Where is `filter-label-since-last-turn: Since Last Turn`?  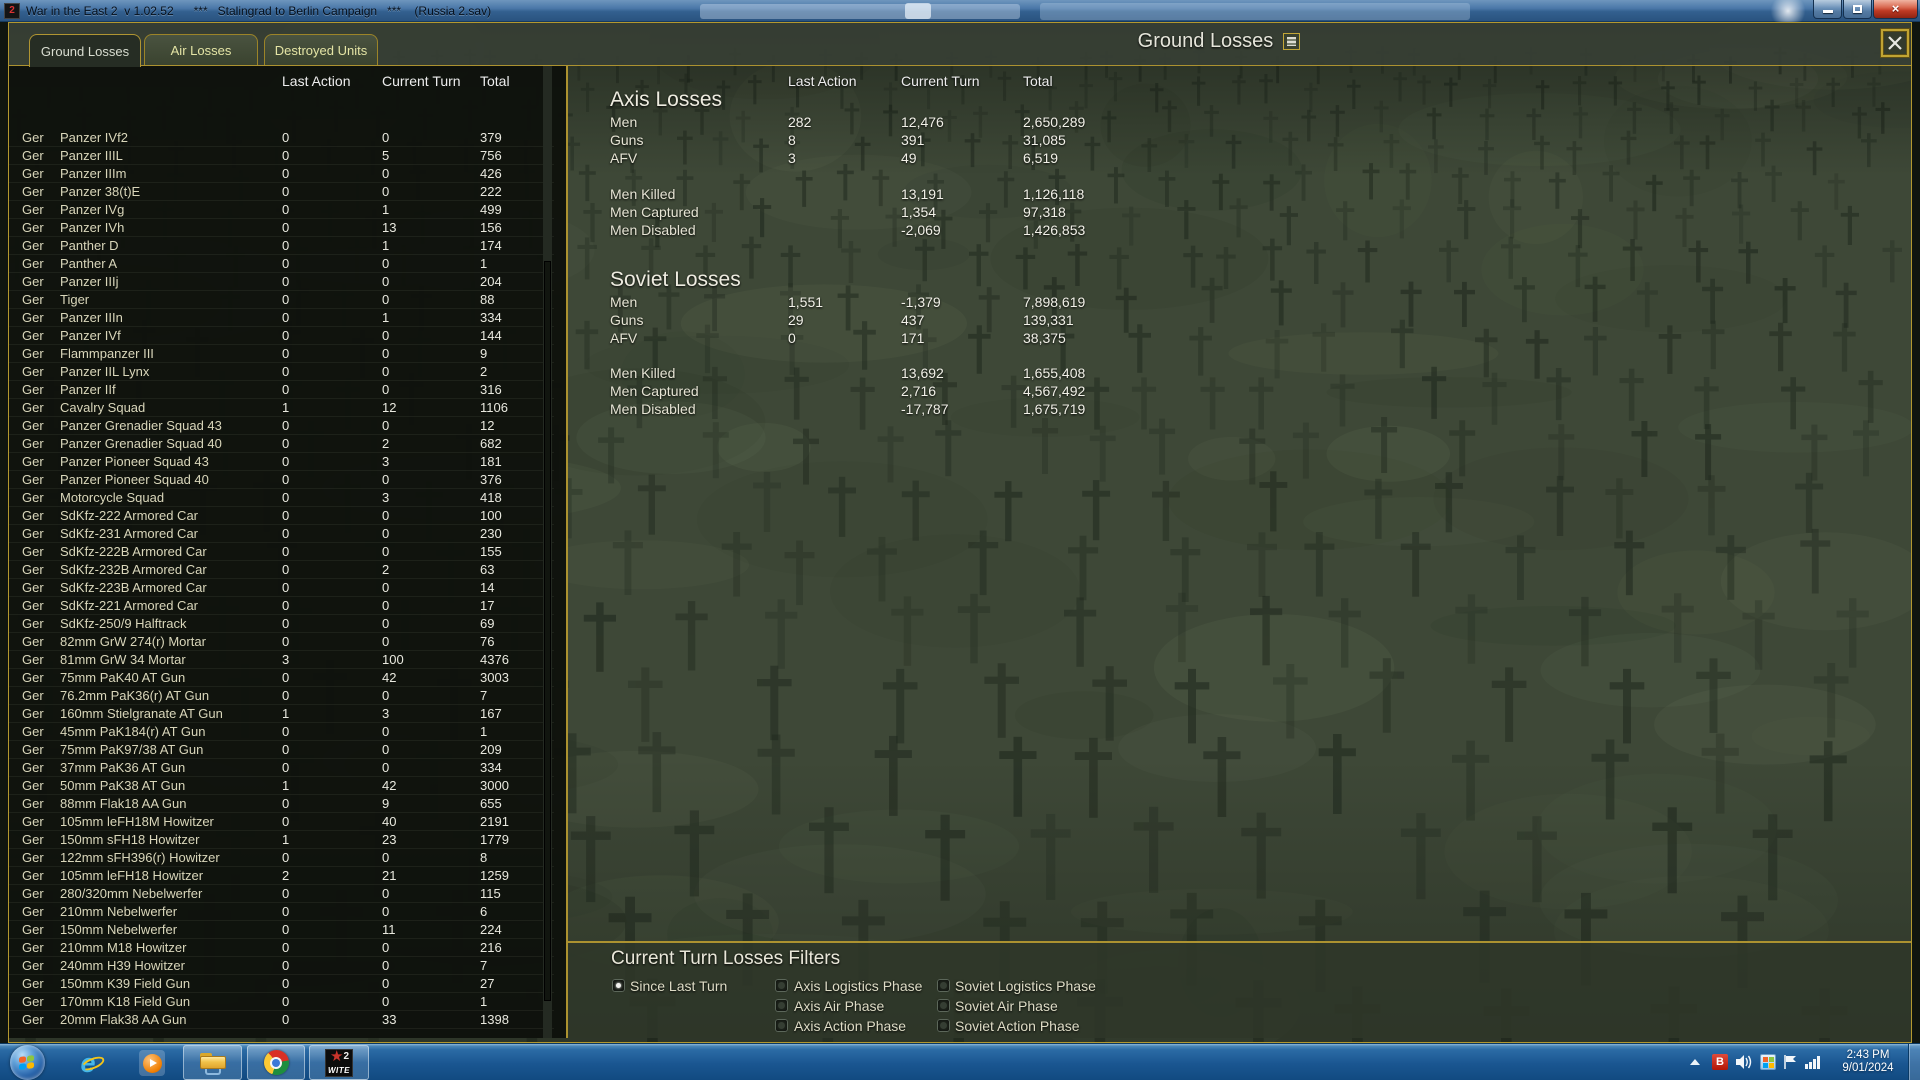
filter-label-since-last-turn: Since Last Turn is located at coordinates (678, 986).